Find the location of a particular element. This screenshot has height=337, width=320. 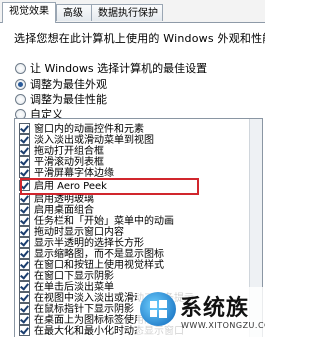

watermark-url: WWW.XITONGZU.COM is located at coordinates (223, 325).